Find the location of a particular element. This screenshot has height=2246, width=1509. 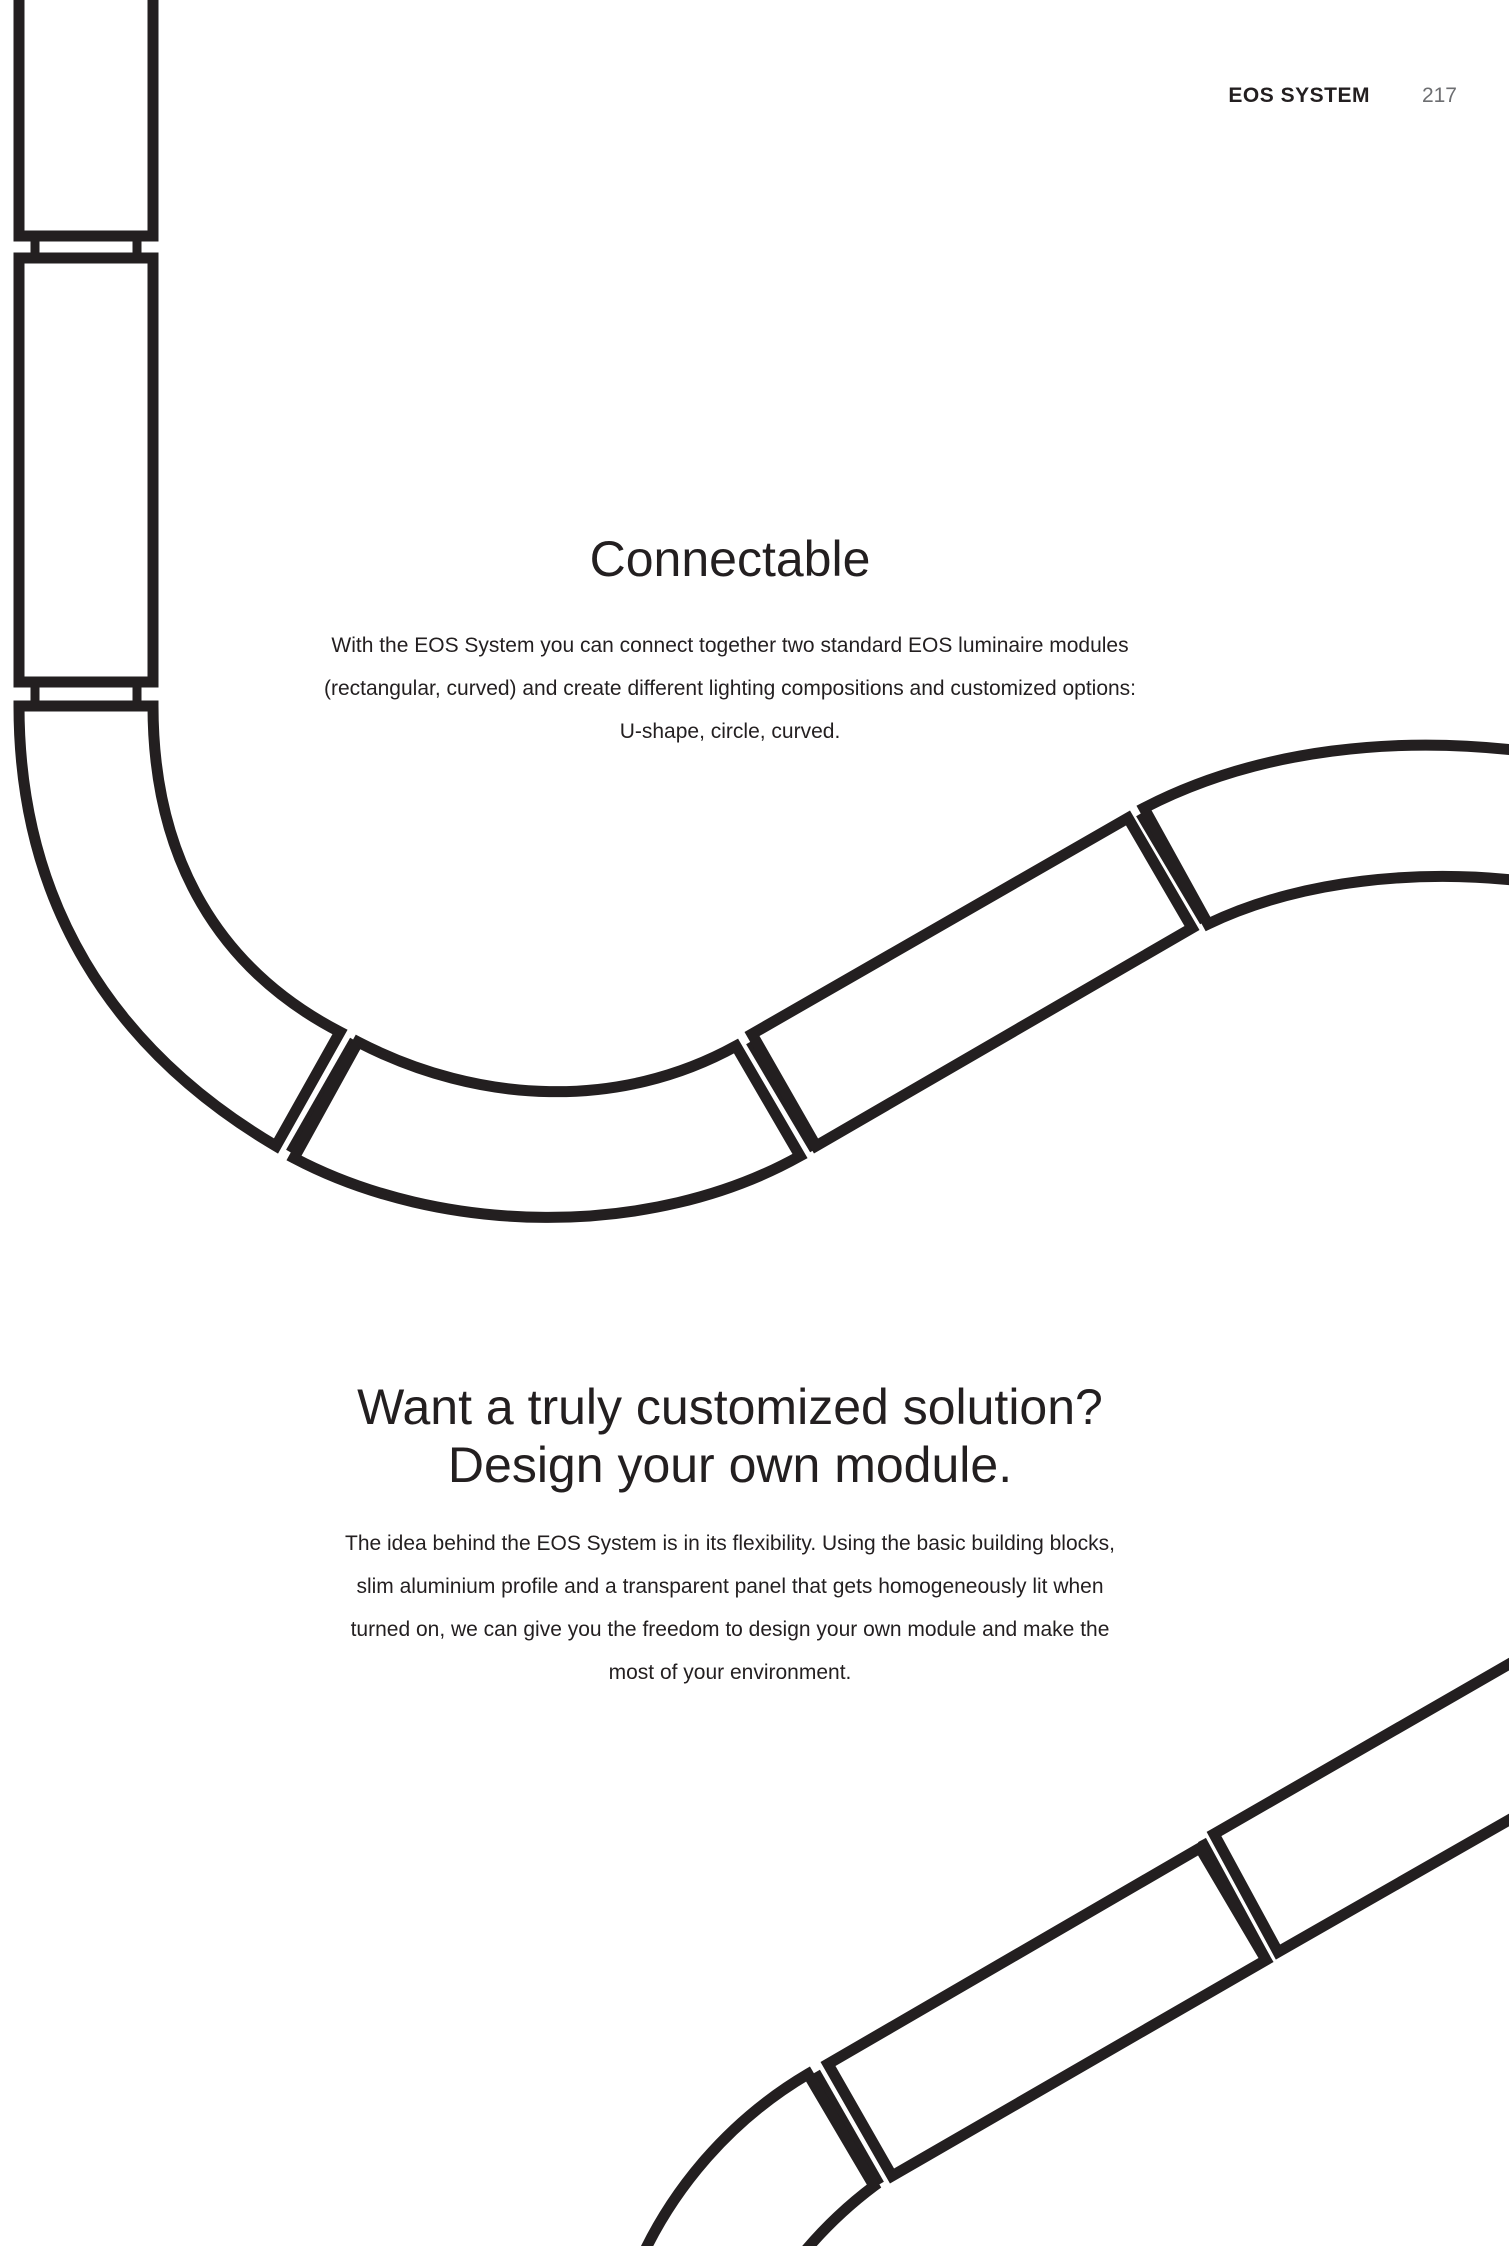

custom-module-heading-line-2: Design your own module. is located at coordinates (730, 1465).